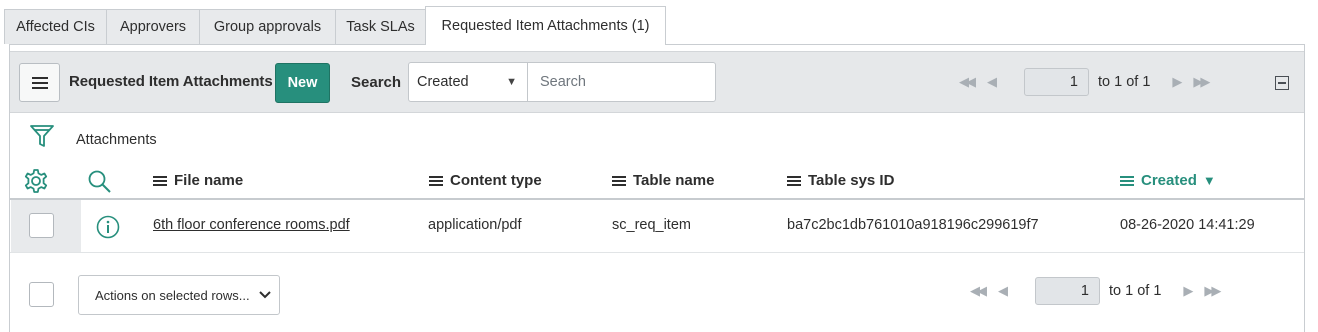 Image resolution: width=1318 pixels, height=332 pixels. What do you see at coordinates (42, 137) in the screenshot?
I see `funnel-icon` at bounding box center [42, 137].